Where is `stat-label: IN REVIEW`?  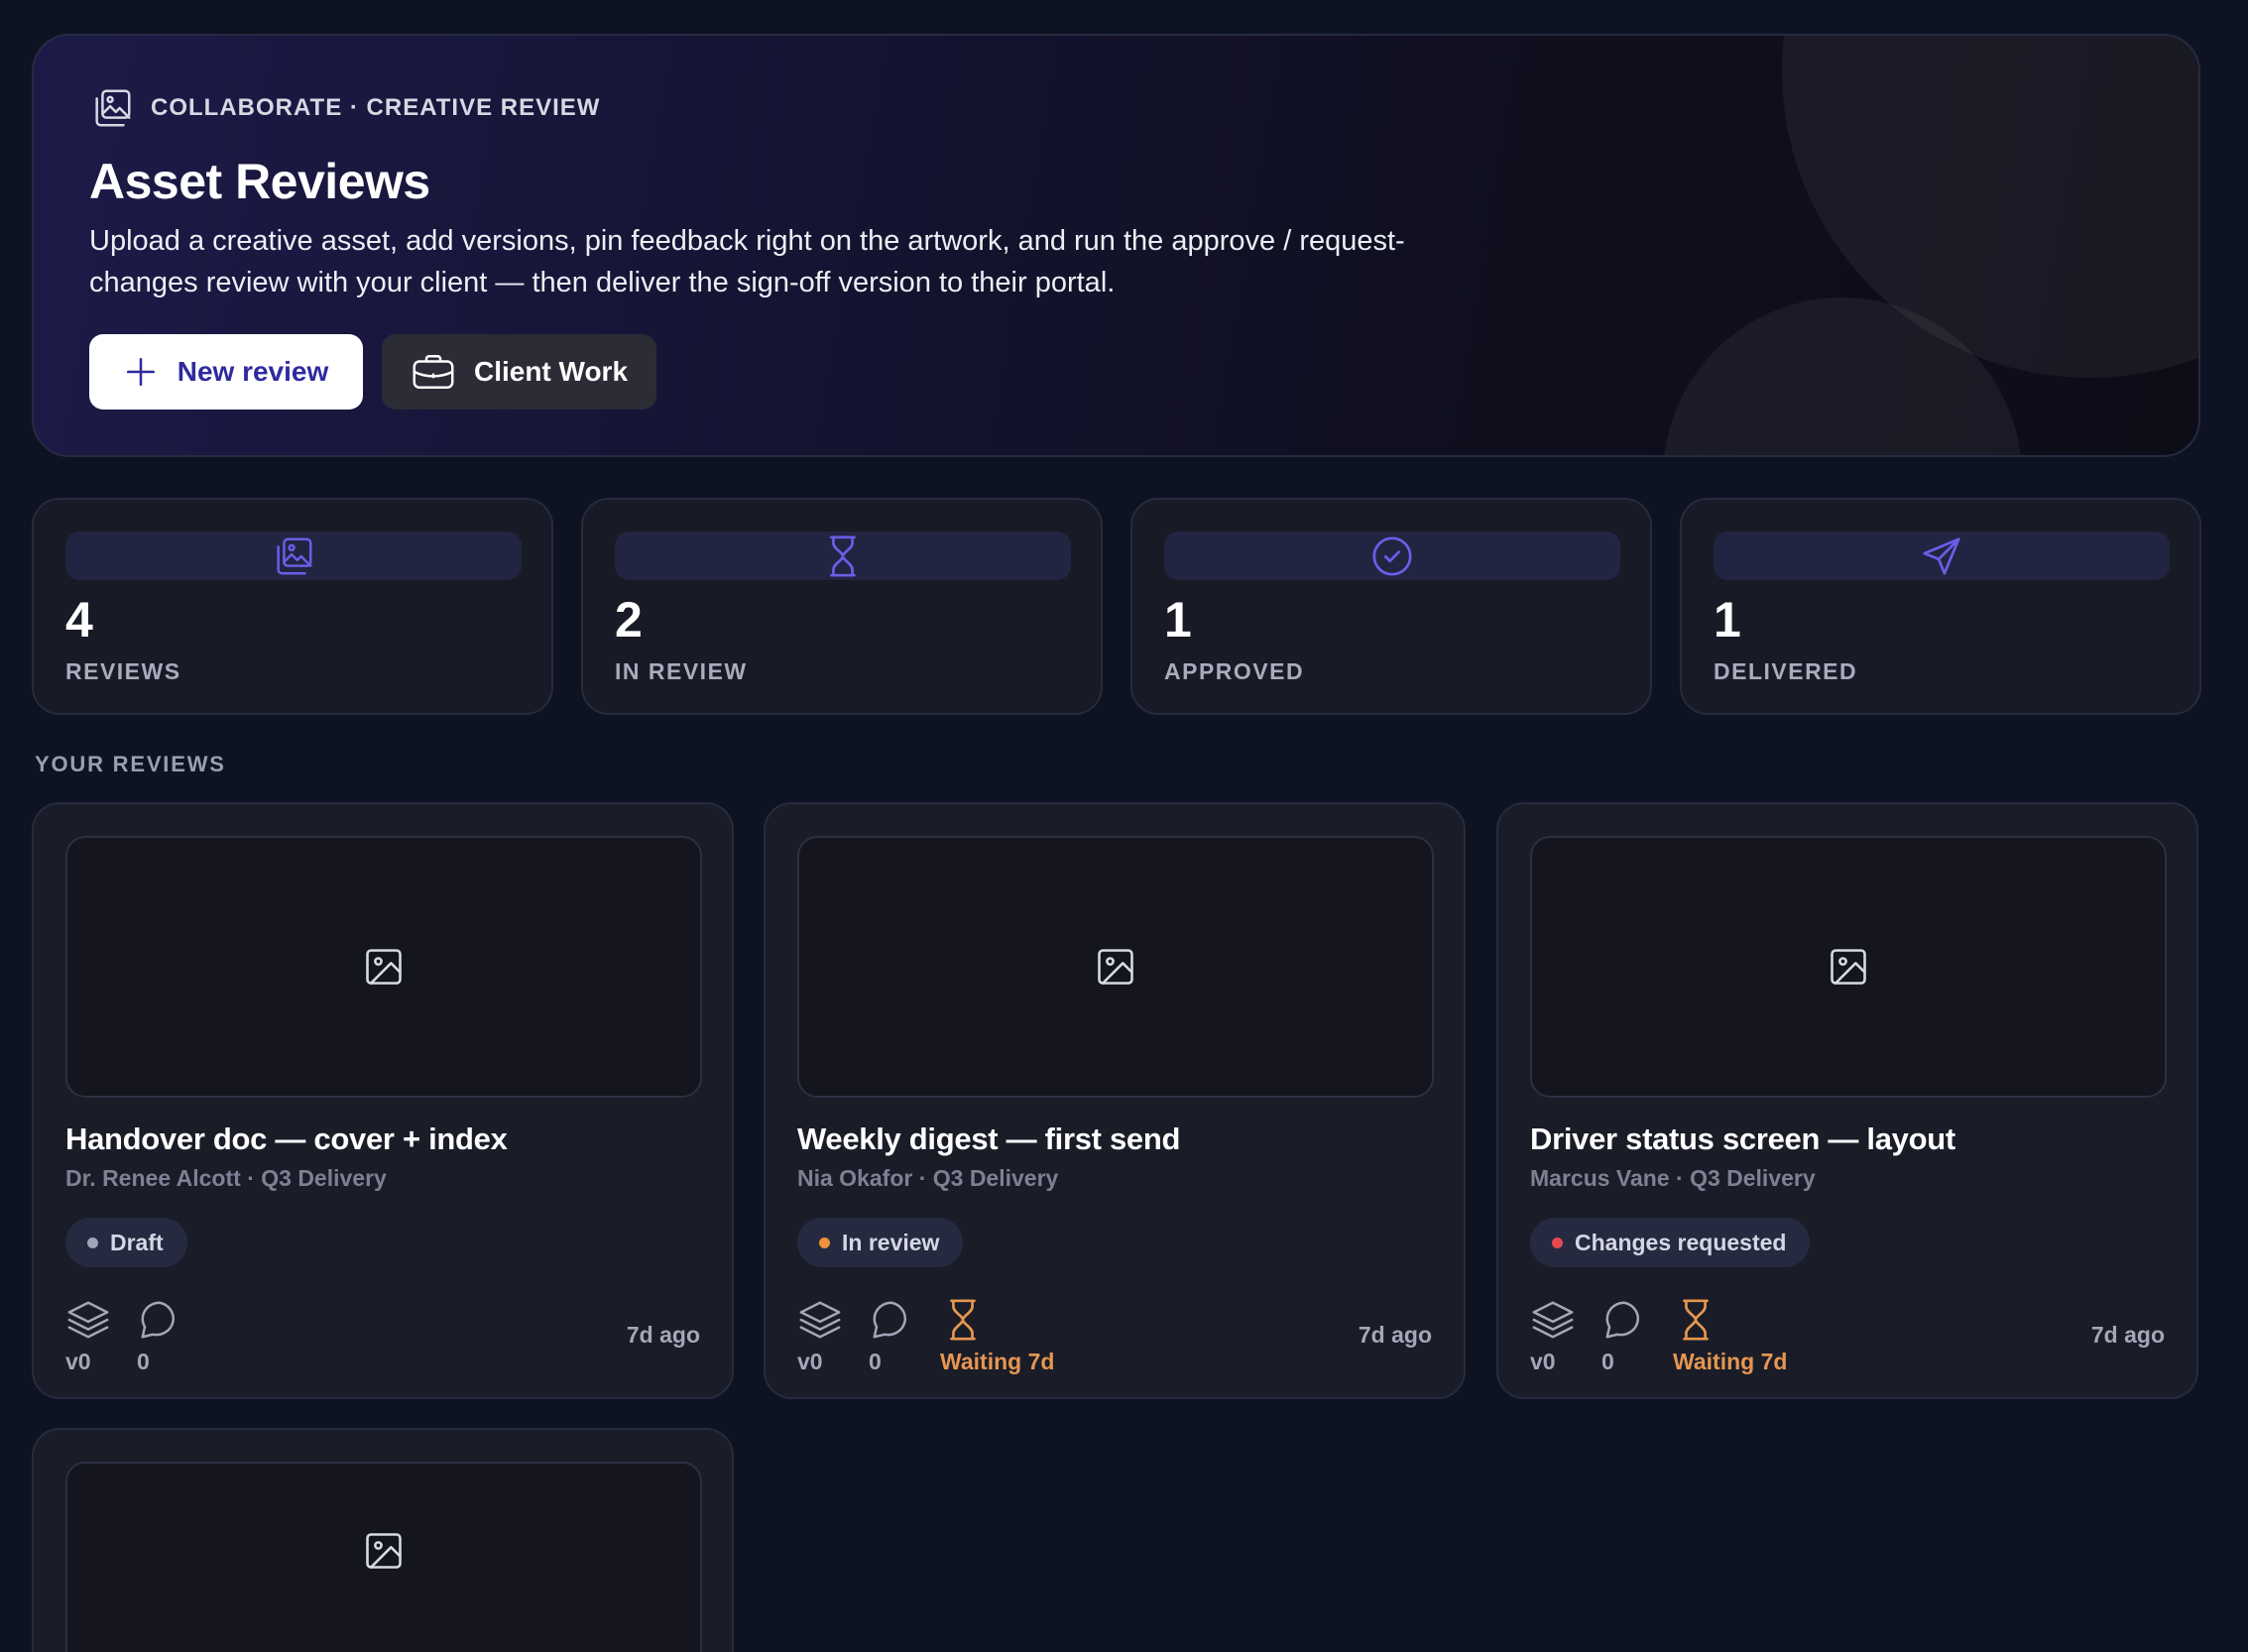
stat-label: IN REVIEW is located at coordinates (681, 671).